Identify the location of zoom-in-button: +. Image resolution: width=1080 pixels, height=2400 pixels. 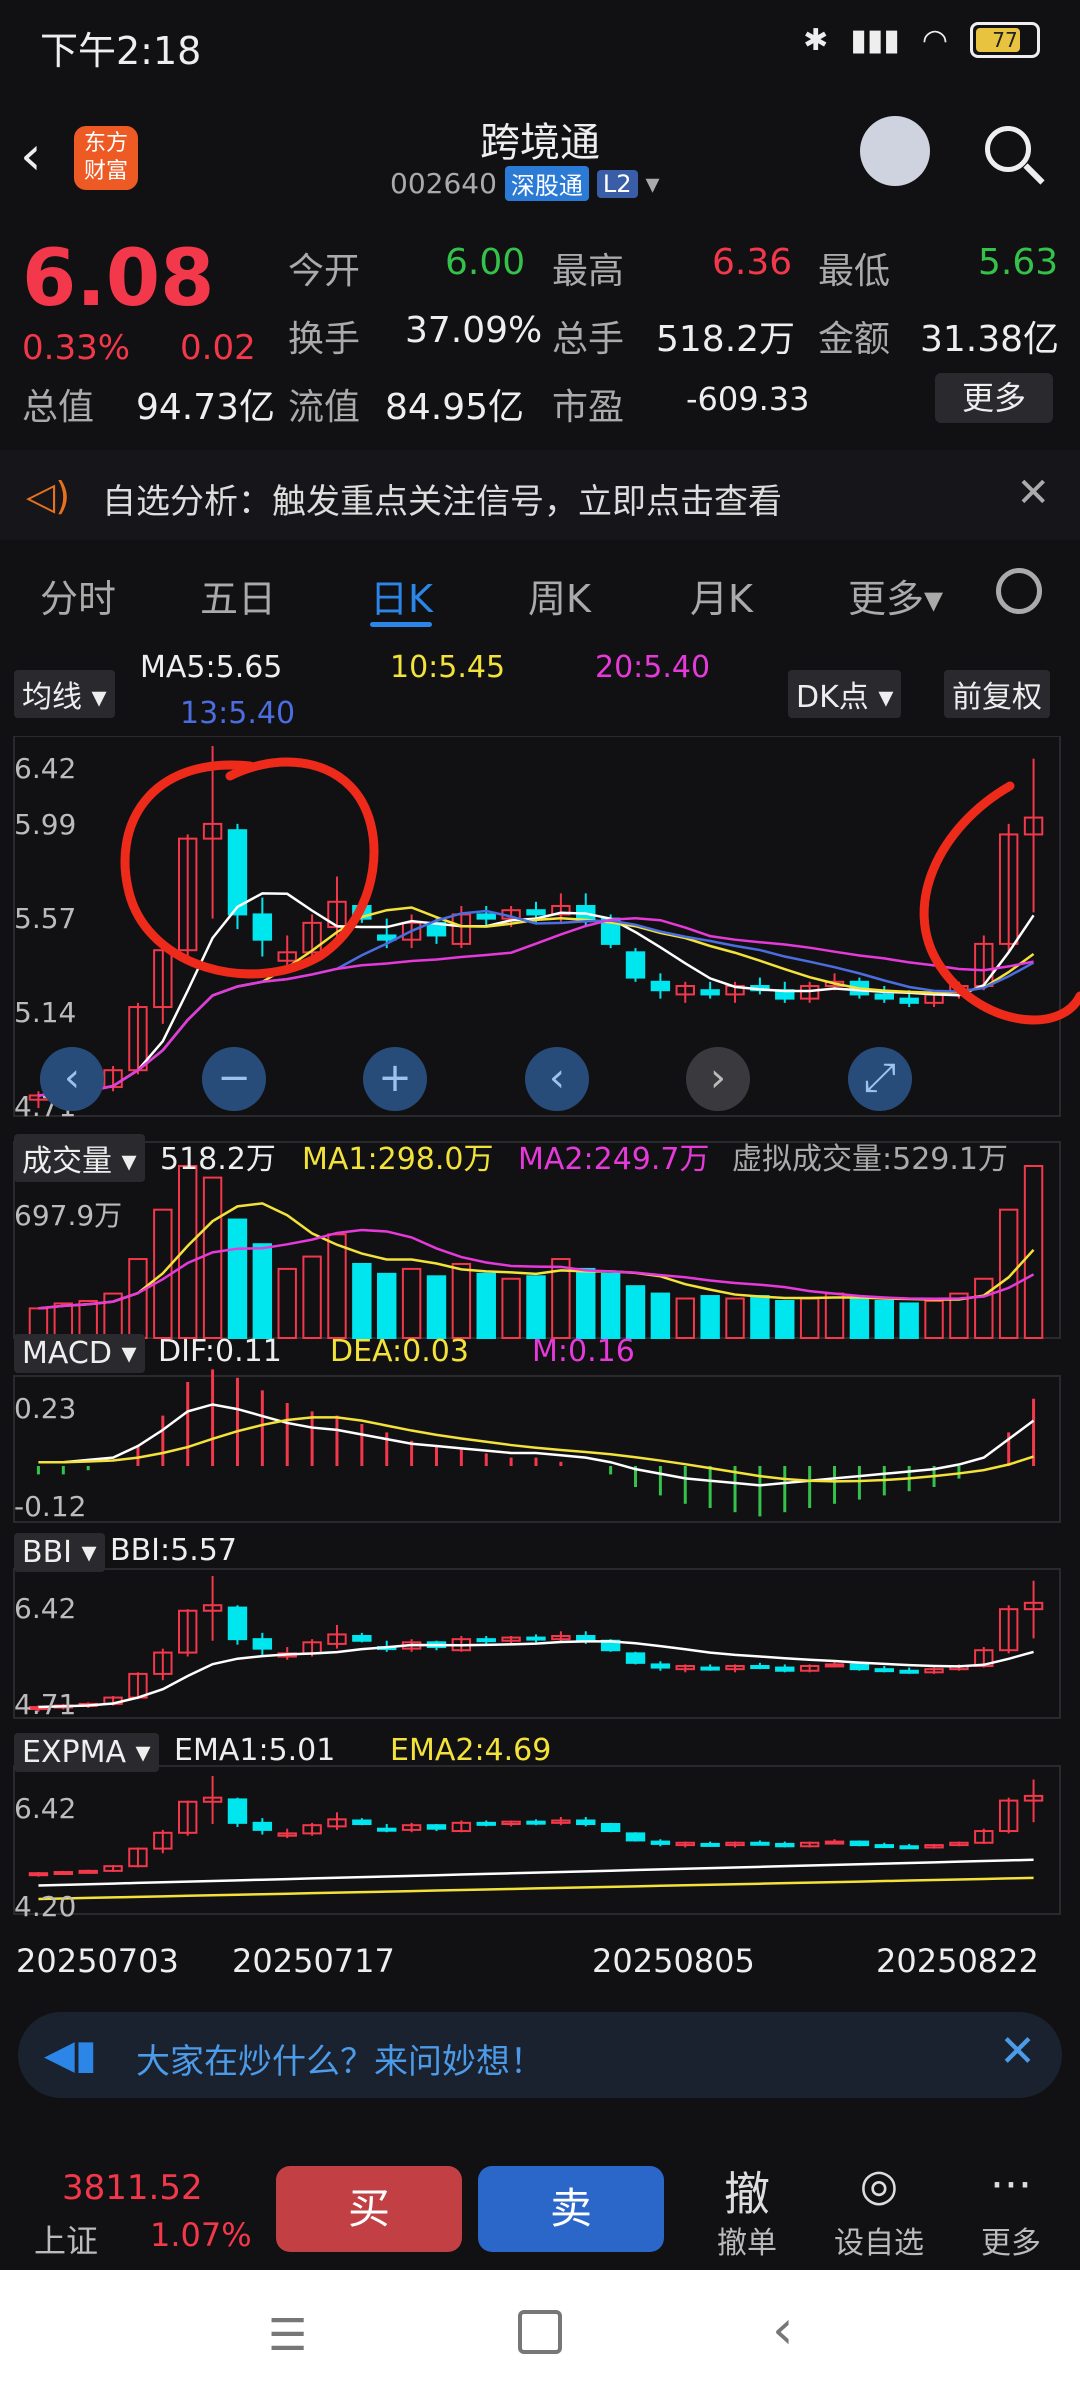
(395, 1079).